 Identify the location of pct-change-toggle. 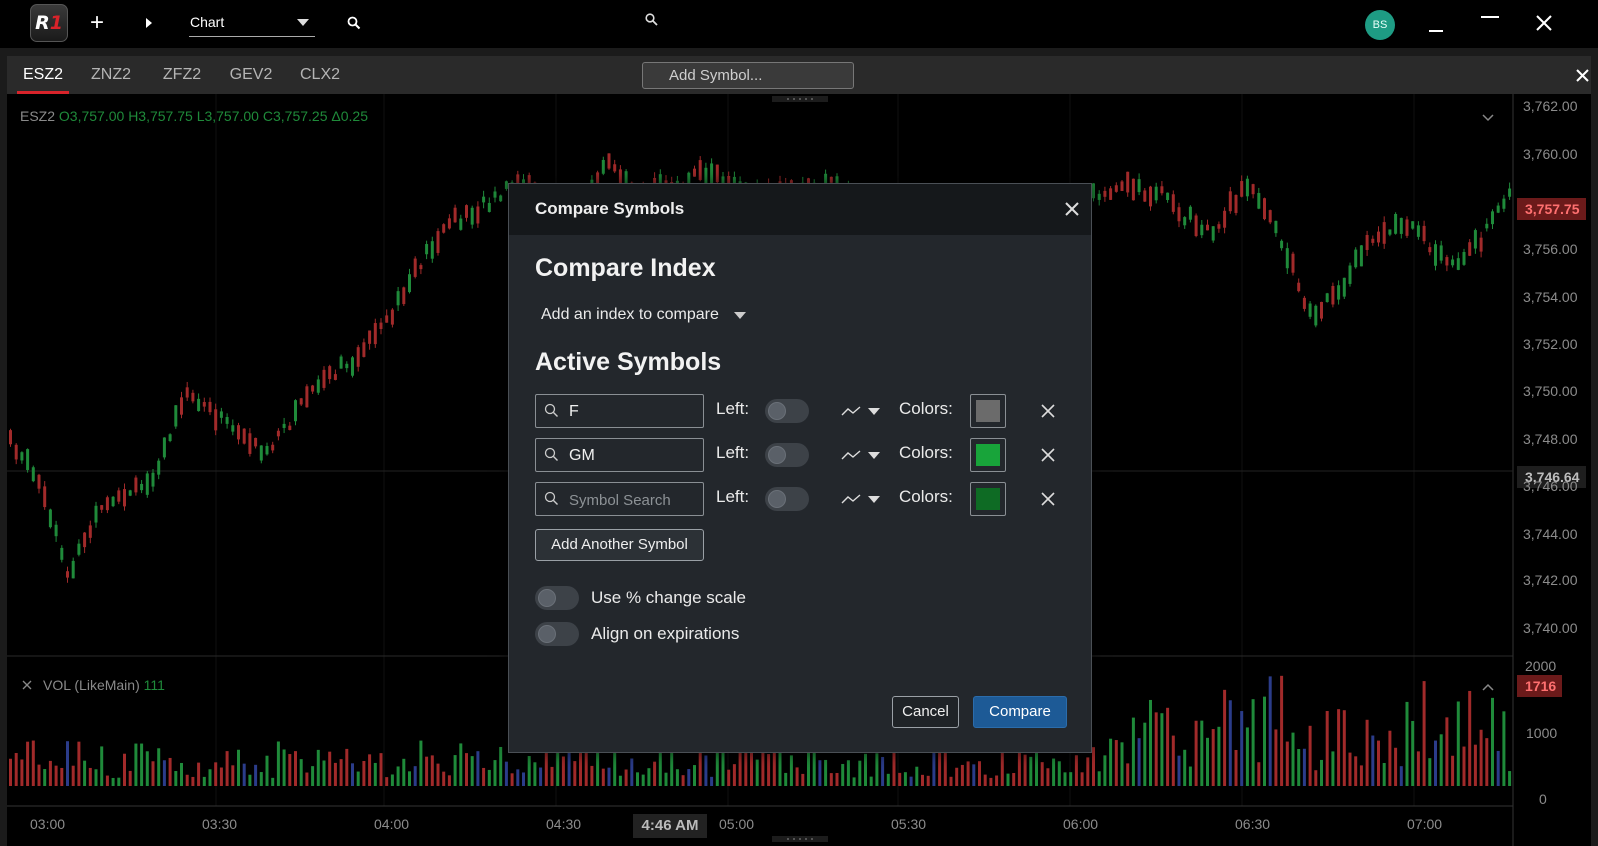
(557, 598).